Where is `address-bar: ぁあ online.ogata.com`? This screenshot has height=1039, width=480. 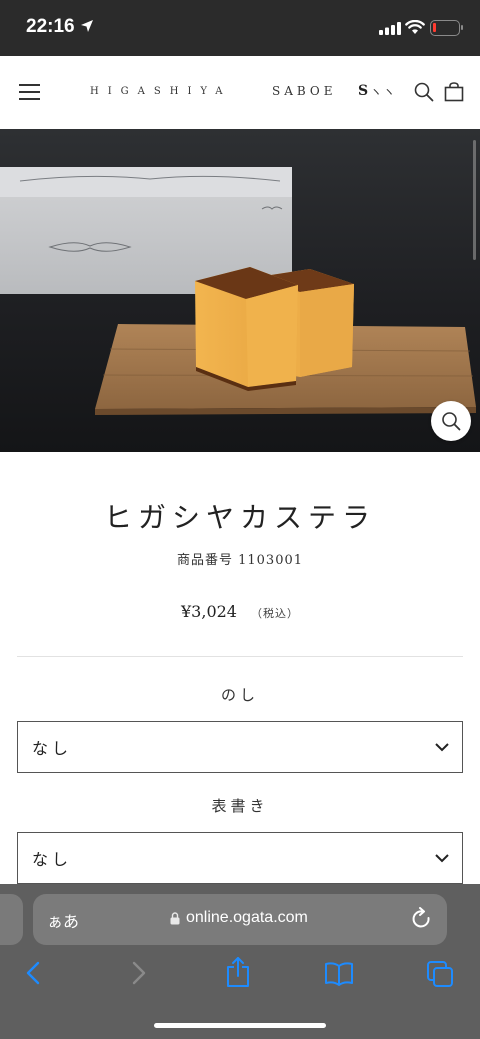 address-bar: ぁあ online.ogata.com is located at coordinates (240, 919).